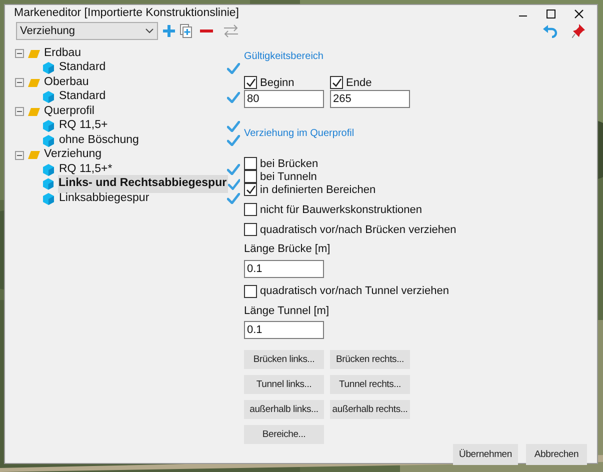  I want to click on dropdown: Verziehung, so click(87, 31).